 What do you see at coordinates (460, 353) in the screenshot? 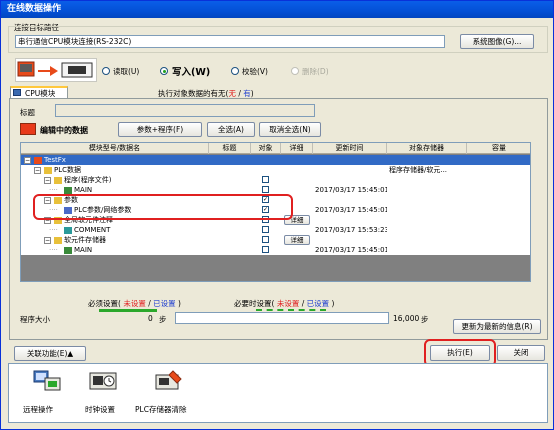
I see `execute-button: 执行(E)` at bounding box center [460, 353].